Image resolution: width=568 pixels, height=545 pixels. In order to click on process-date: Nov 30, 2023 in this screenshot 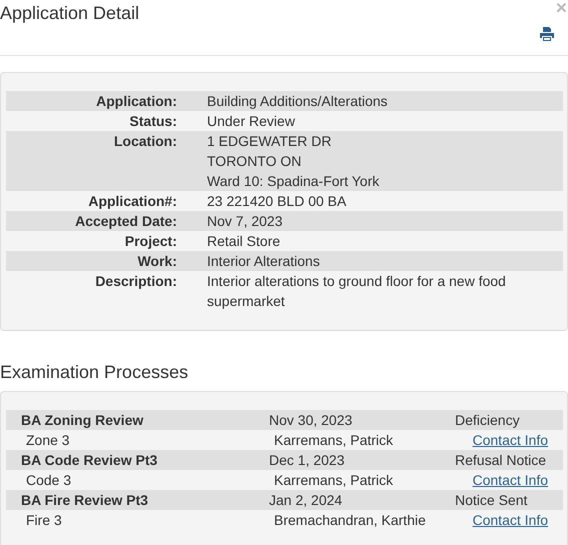, I will do `click(311, 420)`.